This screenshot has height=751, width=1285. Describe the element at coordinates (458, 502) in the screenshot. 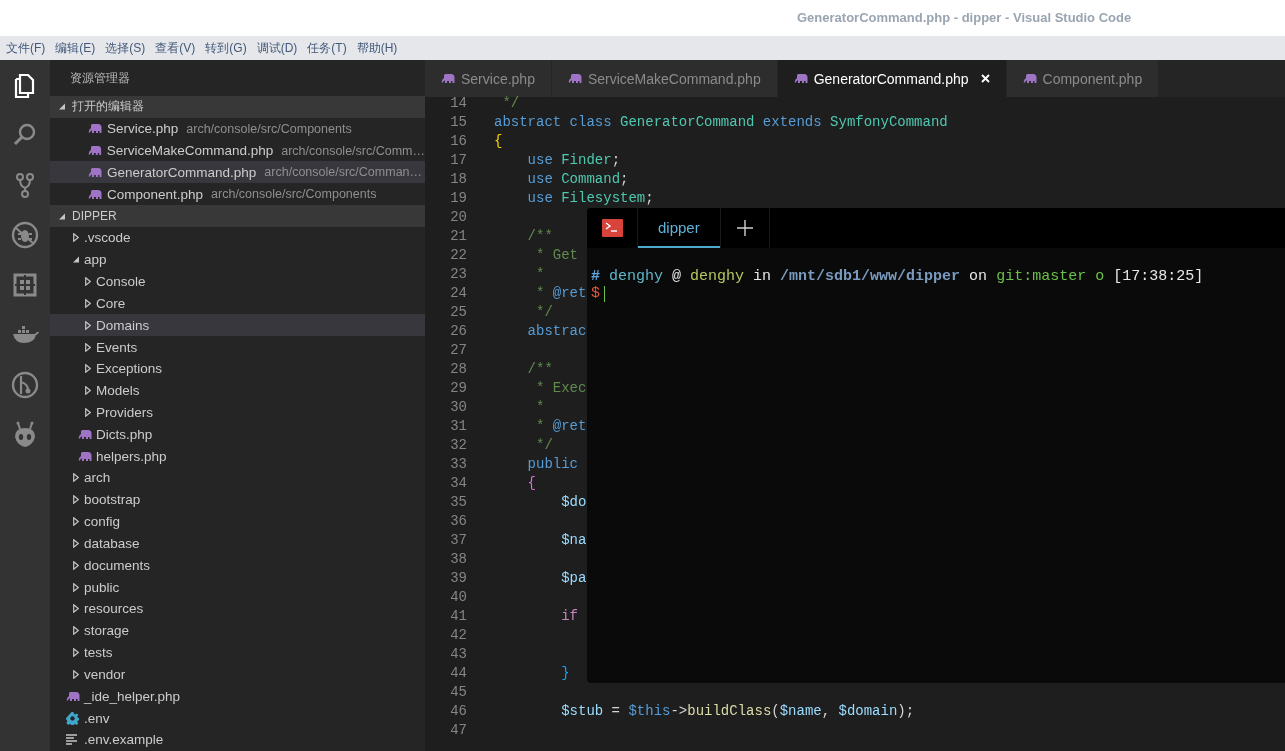

I see `line-number: 35` at that location.